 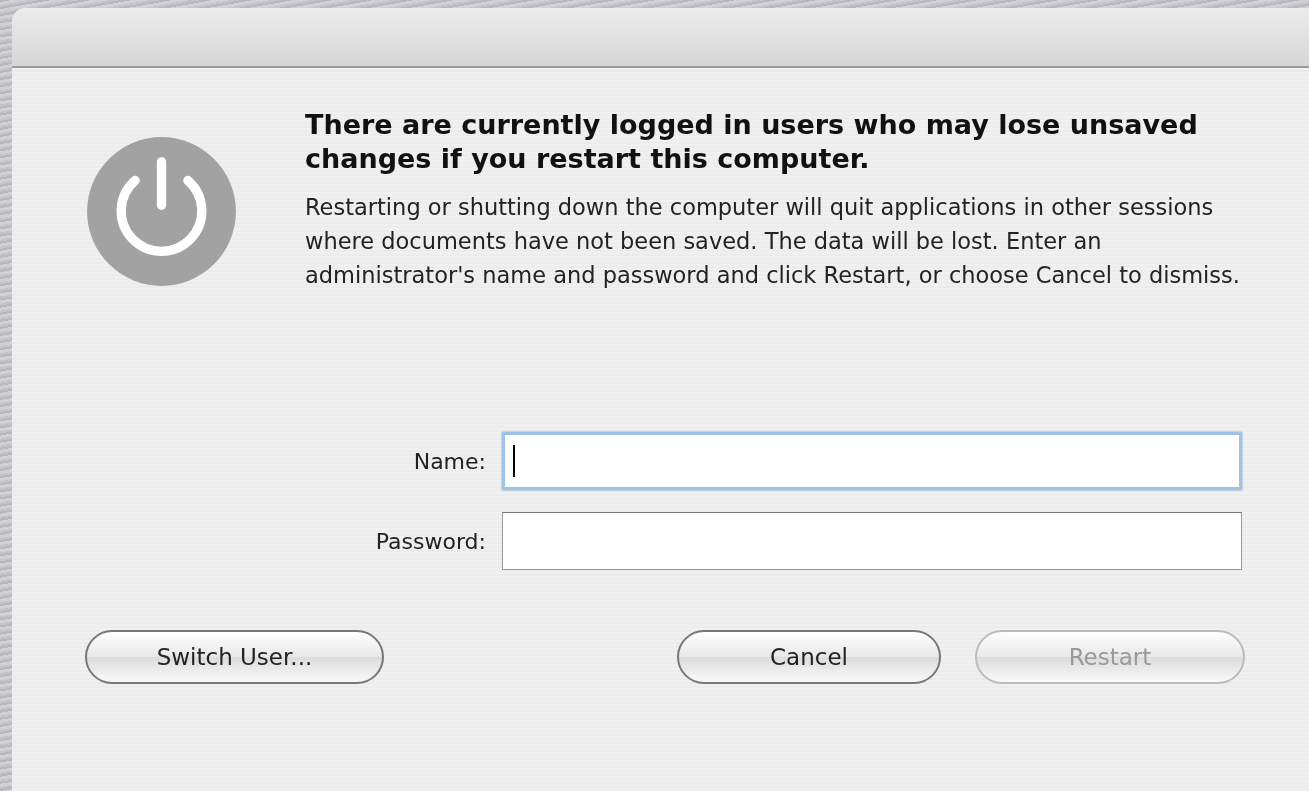 What do you see at coordinates (809, 657) in the screenshot?
I see `dialog-button: Cancel` at bounding box center [809, 657].